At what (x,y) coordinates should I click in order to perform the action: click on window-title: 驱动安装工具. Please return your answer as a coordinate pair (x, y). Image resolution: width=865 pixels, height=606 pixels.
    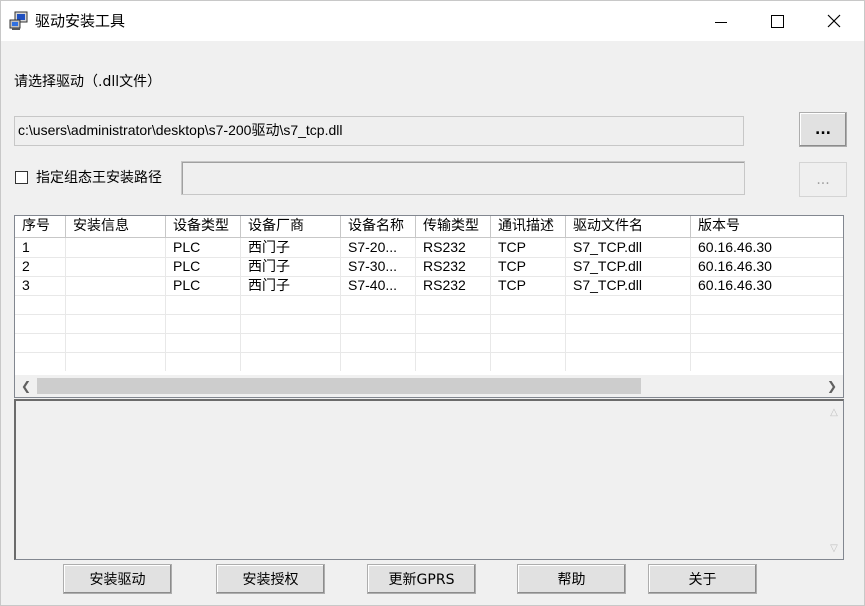
    Looking at the image, I should click on (80, 21).